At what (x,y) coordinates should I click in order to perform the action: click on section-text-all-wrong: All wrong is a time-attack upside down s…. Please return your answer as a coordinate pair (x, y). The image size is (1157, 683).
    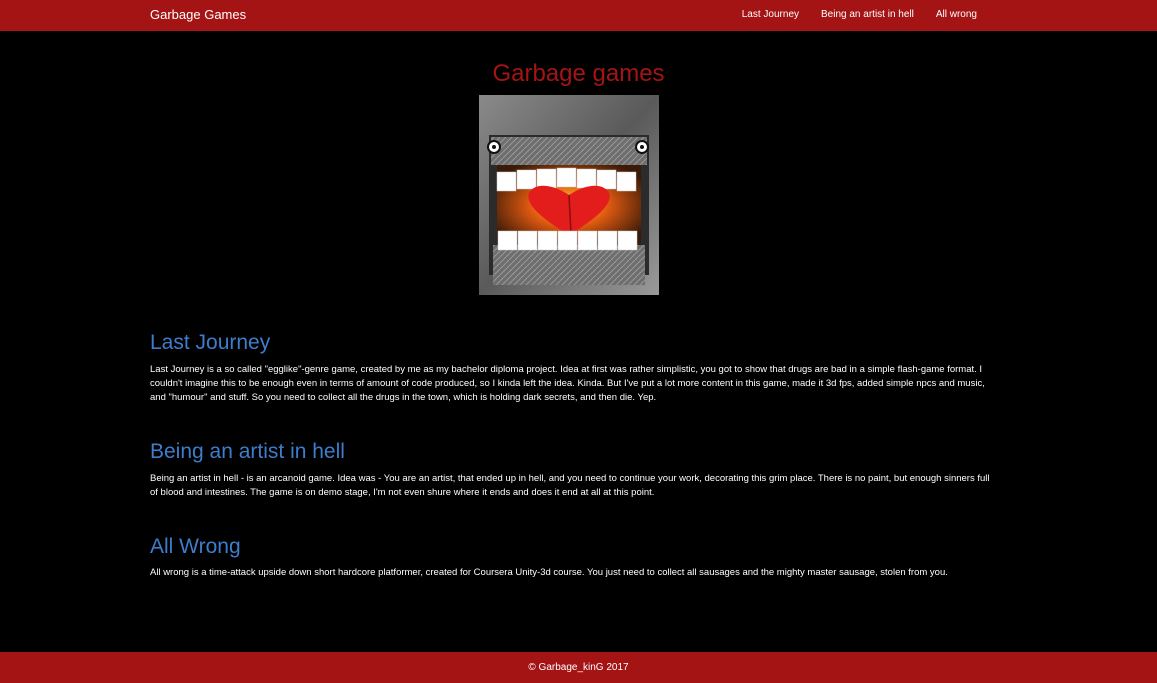
    Looking at the image, I should click on (549, 572).